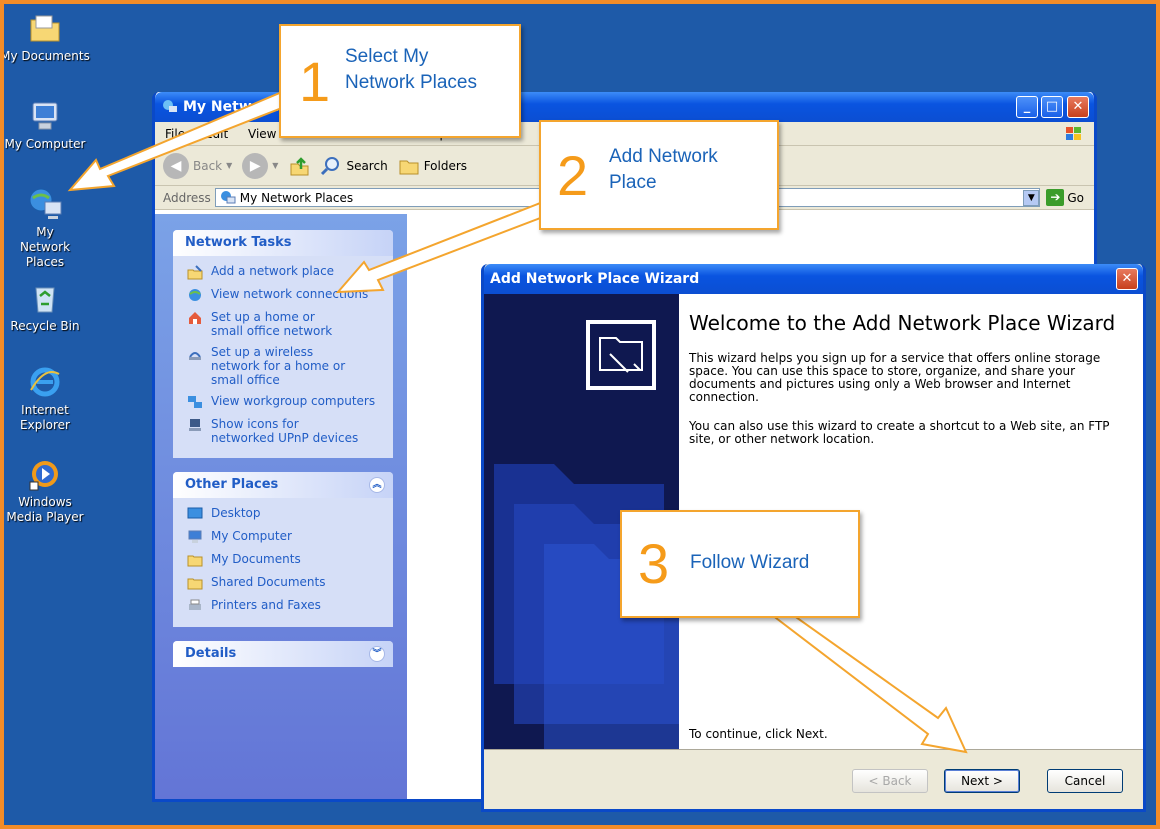 Image resolution: width=1160 pixels, height=829 pixels. Describe the element at coordinates (268, 582) in the screenshot. I see `place-label: Shared Documents` at that location.